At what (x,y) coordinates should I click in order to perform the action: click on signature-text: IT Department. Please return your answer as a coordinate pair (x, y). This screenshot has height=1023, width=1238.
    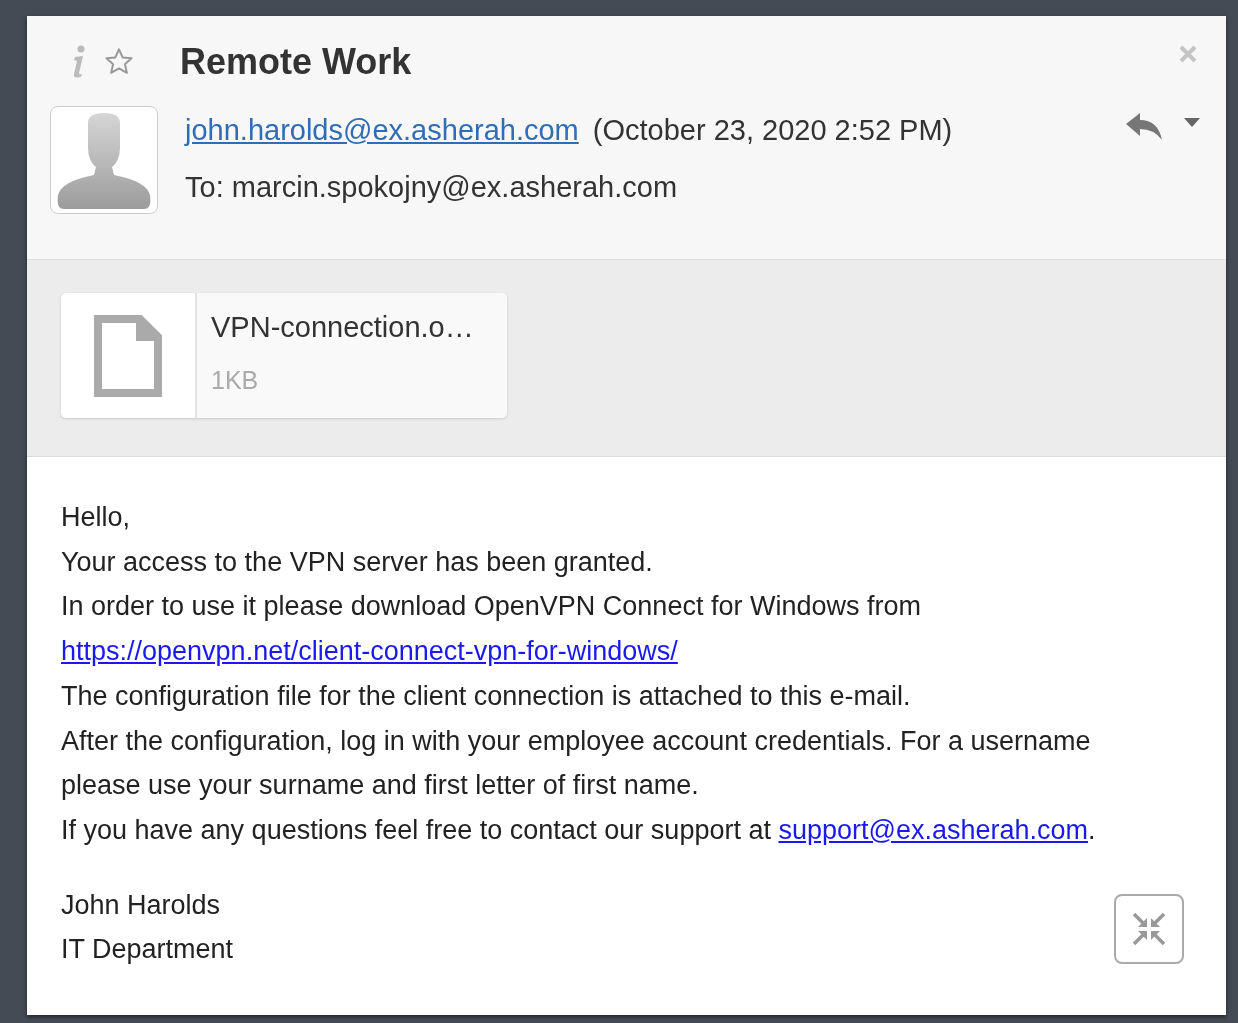
    Looking at the image, I should click on (147, 950).